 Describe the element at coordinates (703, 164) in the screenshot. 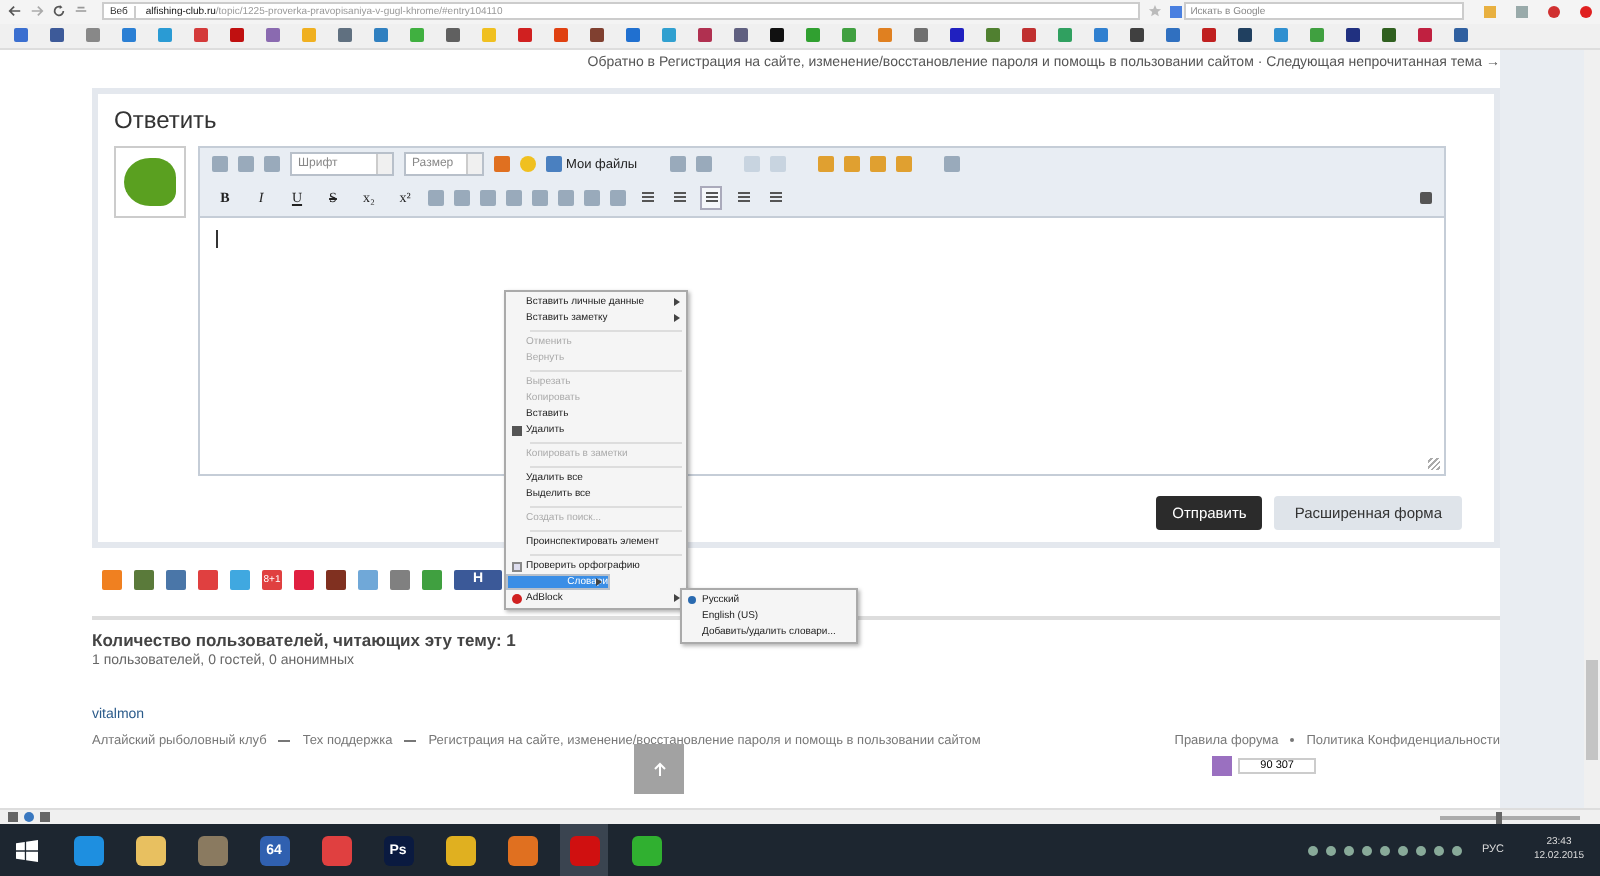

I see `replace-icon` at that location.